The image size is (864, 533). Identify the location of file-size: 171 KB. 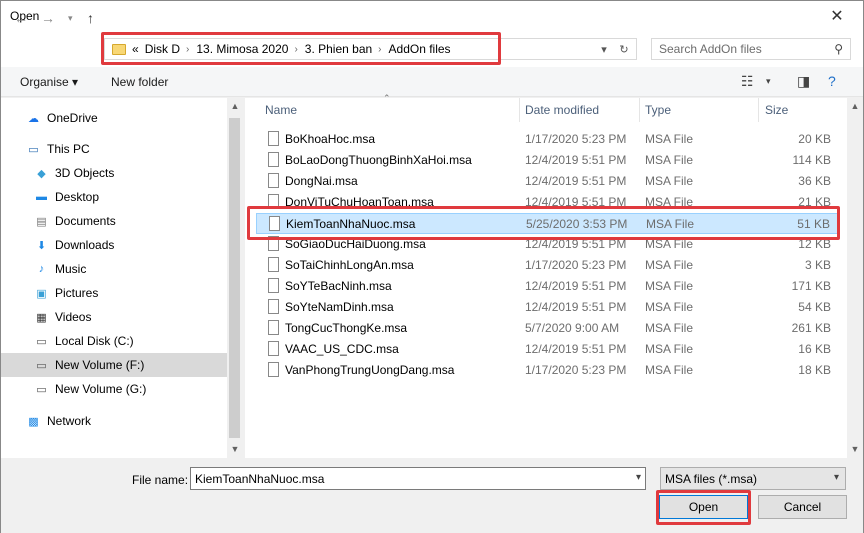
(811, 286).